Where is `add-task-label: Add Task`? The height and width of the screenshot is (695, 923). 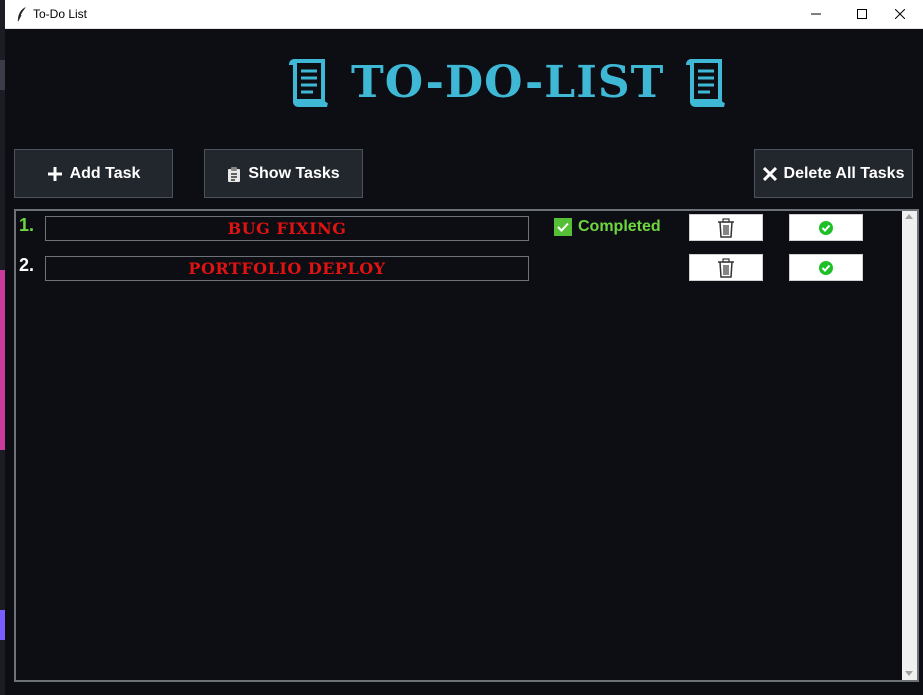 add-task-label: Add Task is located at coordinates (105, 173).